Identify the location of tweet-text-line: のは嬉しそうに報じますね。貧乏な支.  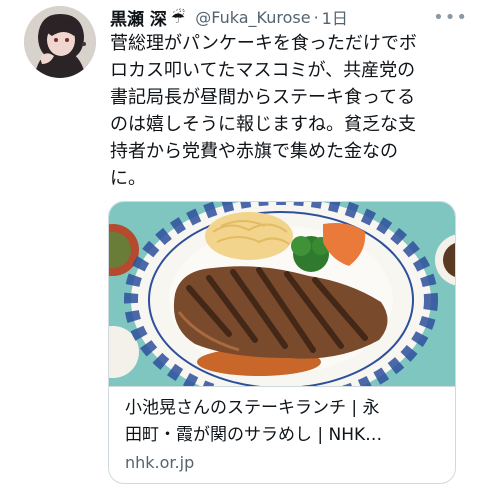
(263, 124).